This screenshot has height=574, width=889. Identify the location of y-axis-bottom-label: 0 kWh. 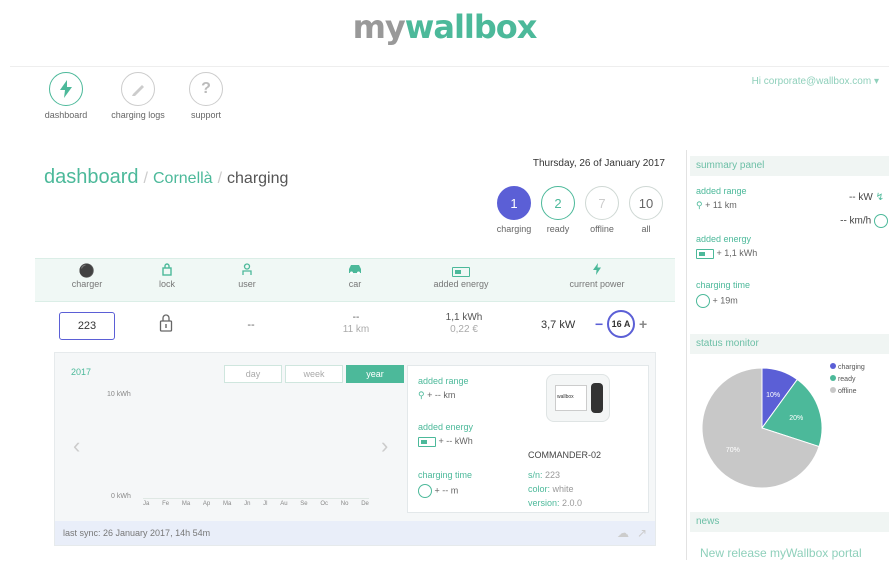
(121, 496).